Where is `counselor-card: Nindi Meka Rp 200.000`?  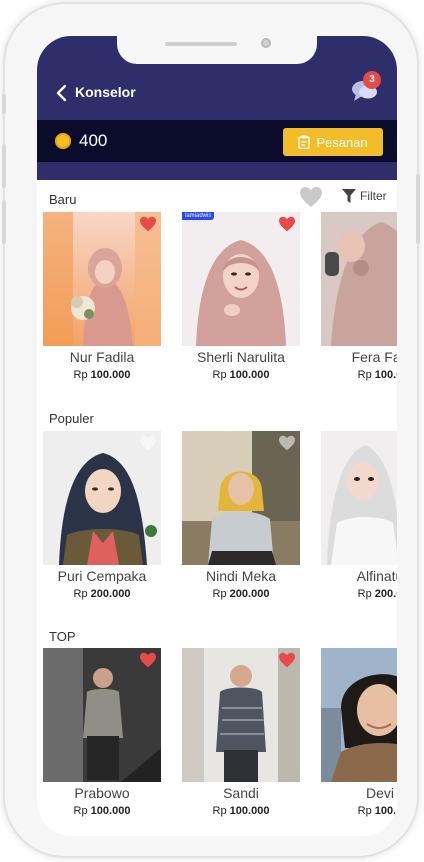
counselor-card: Nindi Meka Rp 200.000 is located at coordinates (241, 518).